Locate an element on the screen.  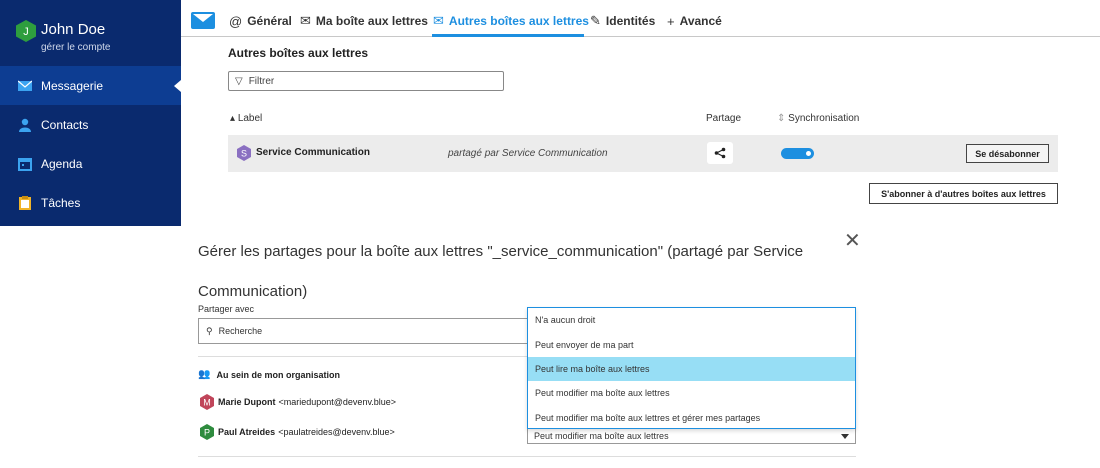
close-icon: ✕ is located at coordinates (852, 240).